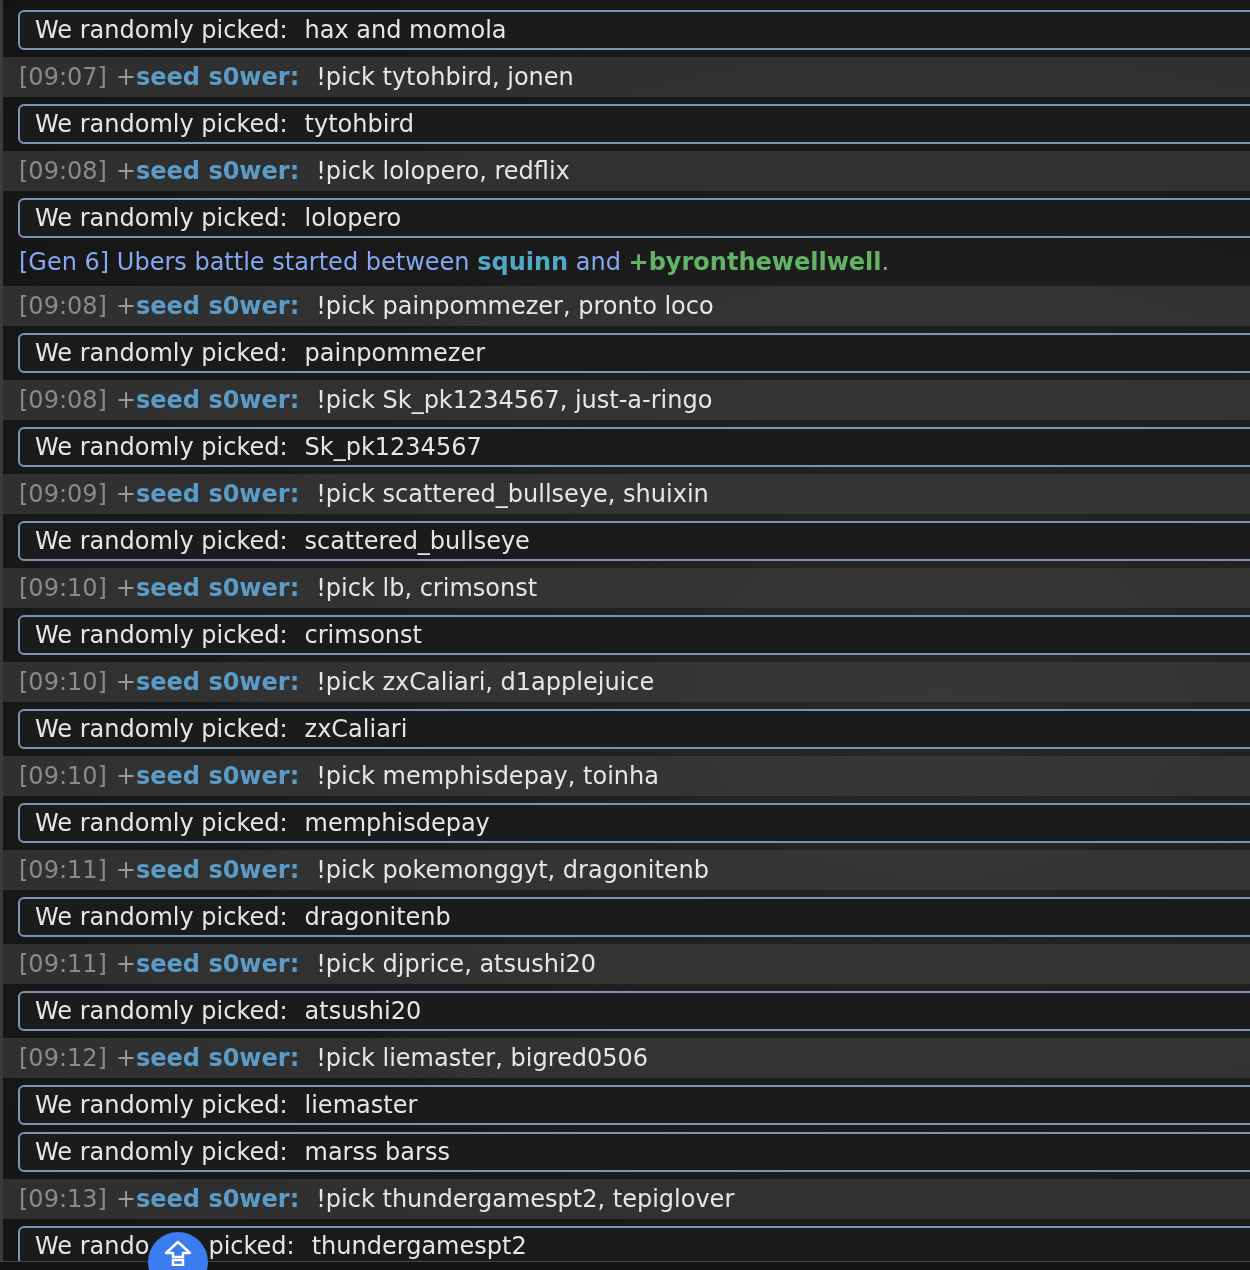 This screenshot has height=1270, width=1250. Describe the element at coordinates (515, 306) in the screenshot. I see `message-text: !pick painpommezer, pronto loco` at that location.